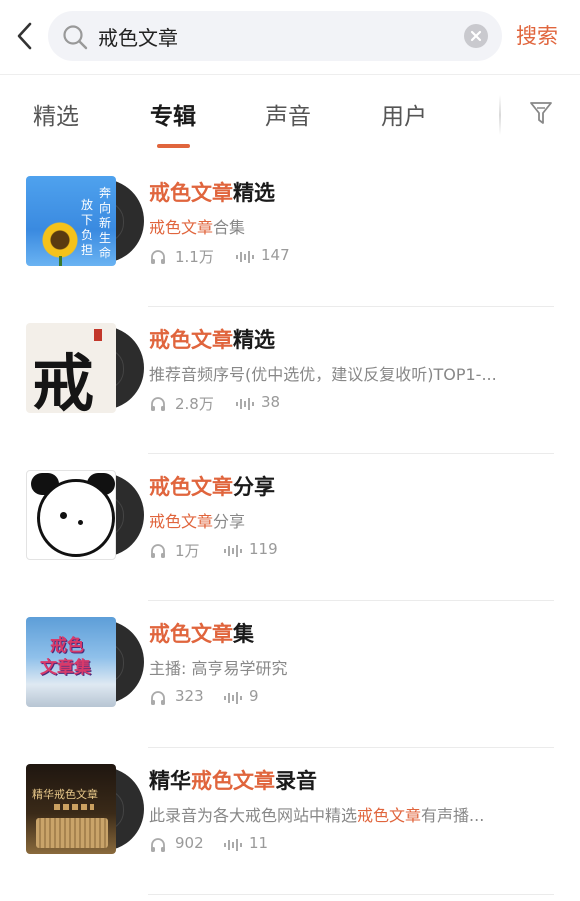 This screenshot has height=901, width=580. Describe the element at coordinates (86, 227) in the screenshot. I see `cover-text: 放下负担` at that location.